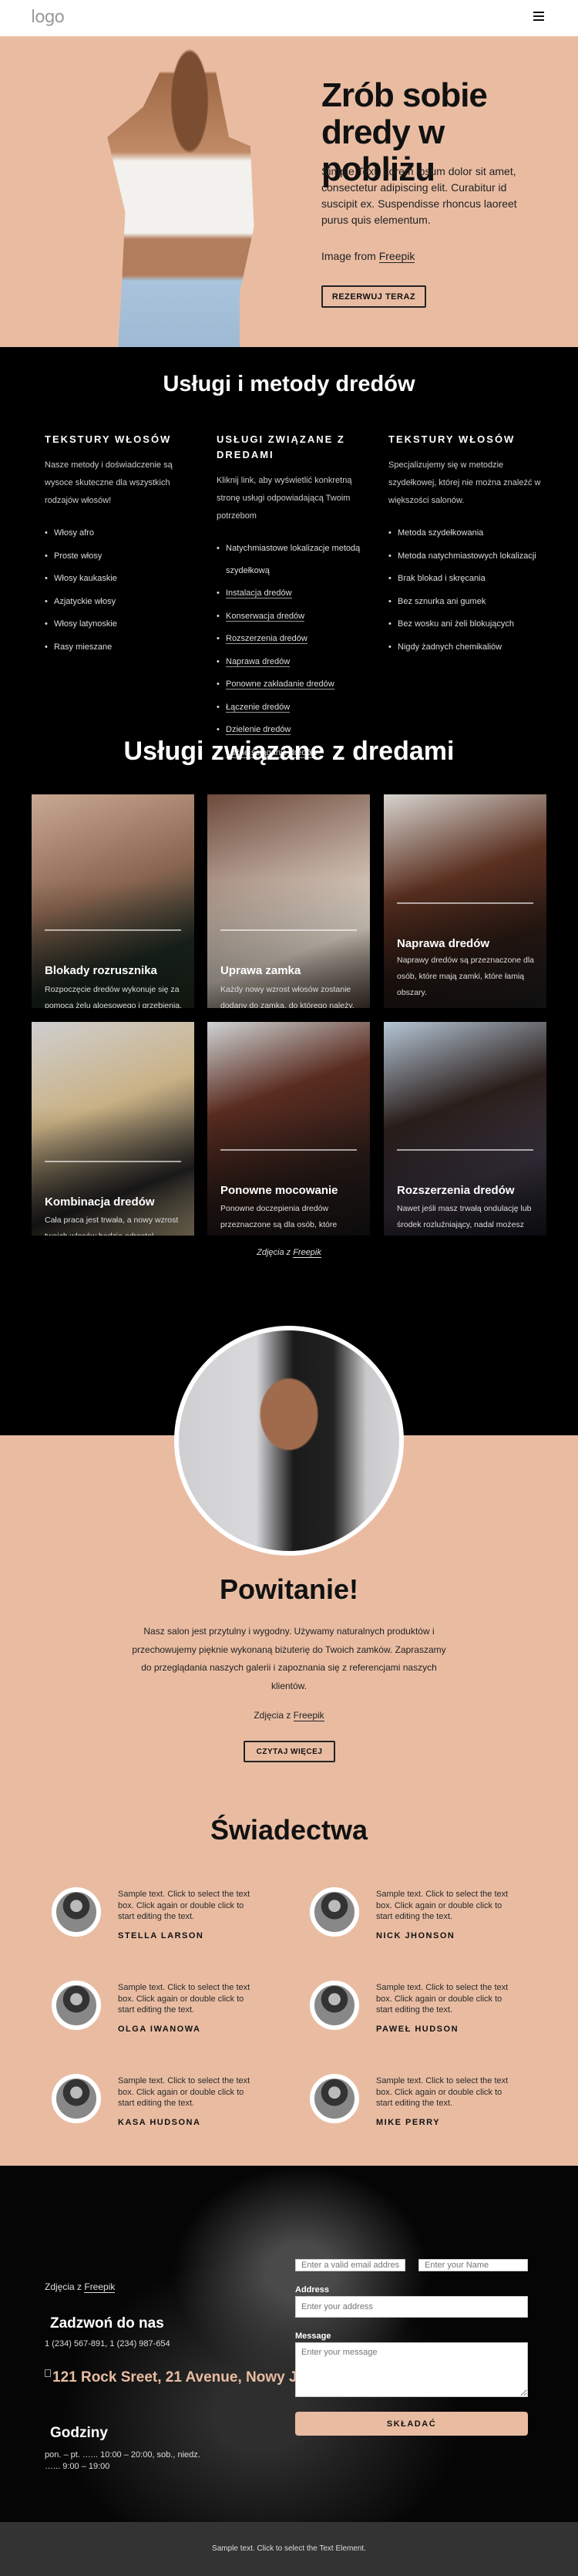 The image size is (578, 2576). What do you see at coordinates (411, 2369) in the screenshot?
I see `message-textarea` at bounding box center [411, 2369].